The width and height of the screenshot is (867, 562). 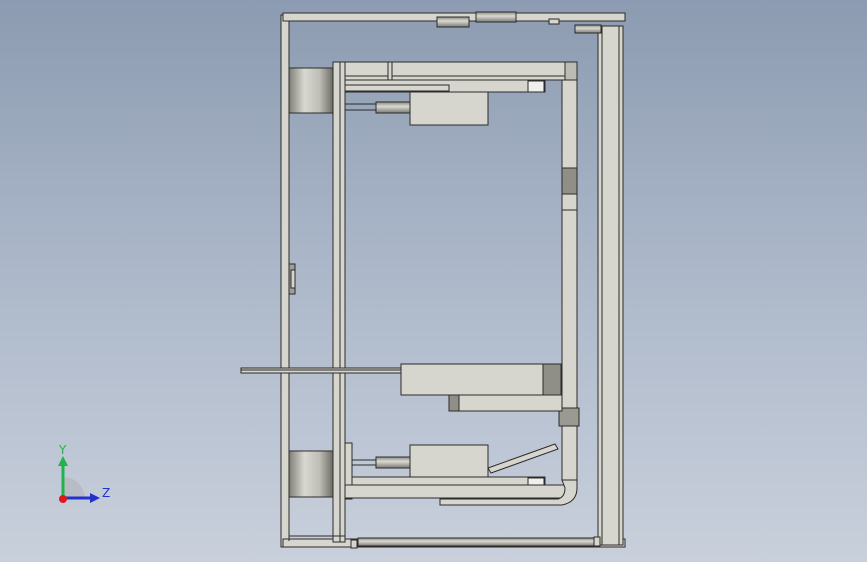 What do you see at coordinates (472, 379) in the screenshot?
I see `middle-slider-block` at bounding box center [472, 379].